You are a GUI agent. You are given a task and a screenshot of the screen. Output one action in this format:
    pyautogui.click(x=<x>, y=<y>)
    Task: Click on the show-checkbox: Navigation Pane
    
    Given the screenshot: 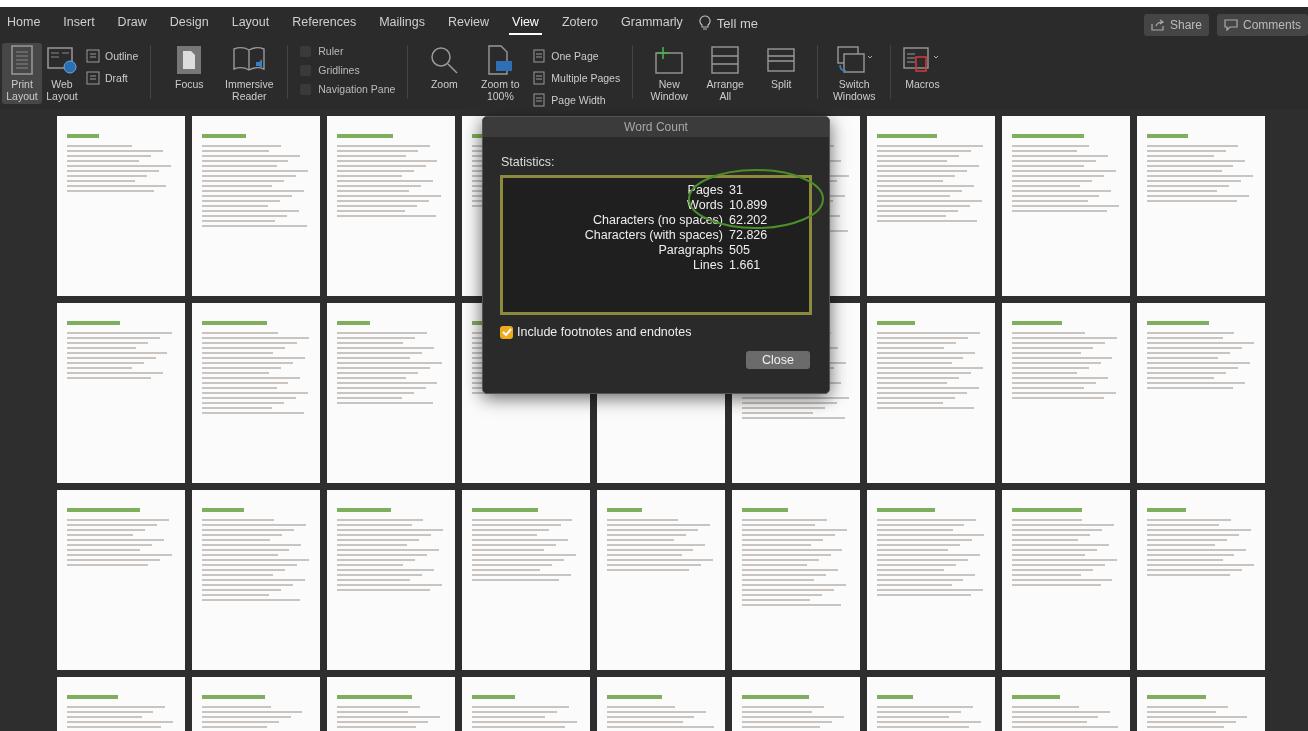 What is the action you would take?
    pyautogui.click(x=348, y=89)
    